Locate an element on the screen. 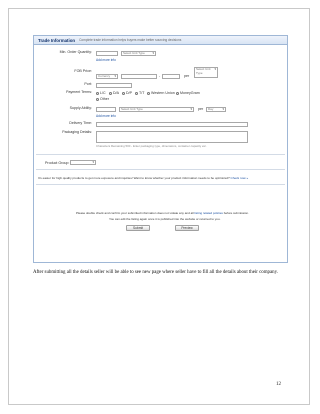  port-label: Port: is located at coordinates (88, 84).